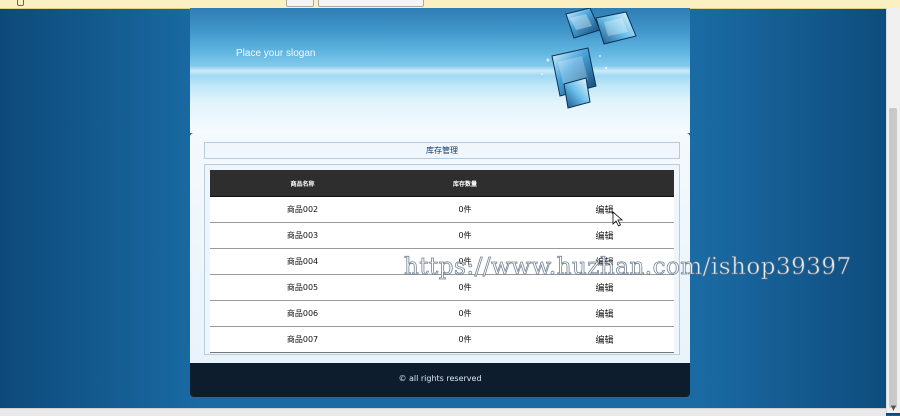 This screenshot has width=900, height=416. I want to click on table-row: 商品007 0件 编辑, so click(442, 339).